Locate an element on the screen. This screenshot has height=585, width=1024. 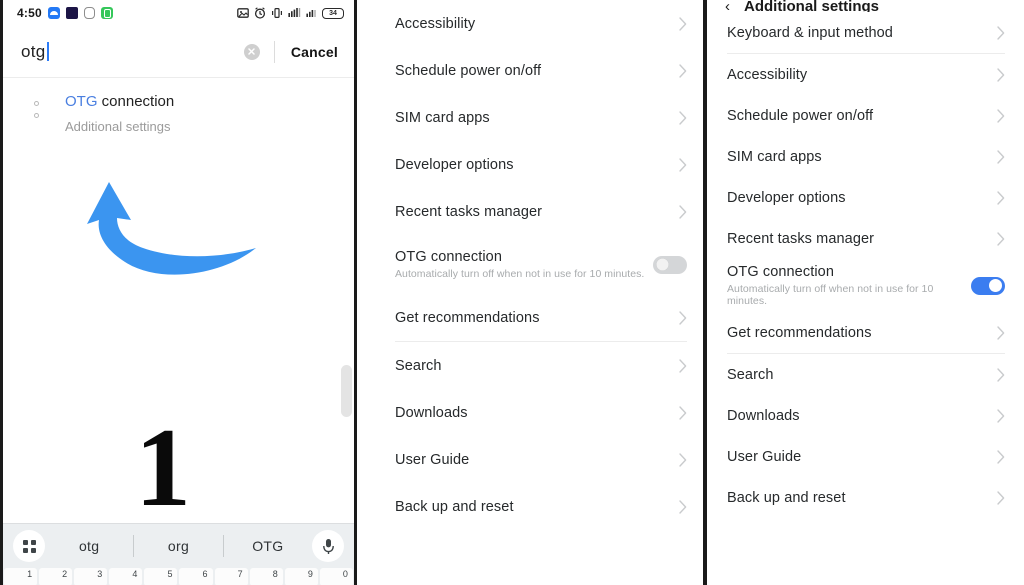
keyboard-key-number: 7 is located at coordinates (240, 574).